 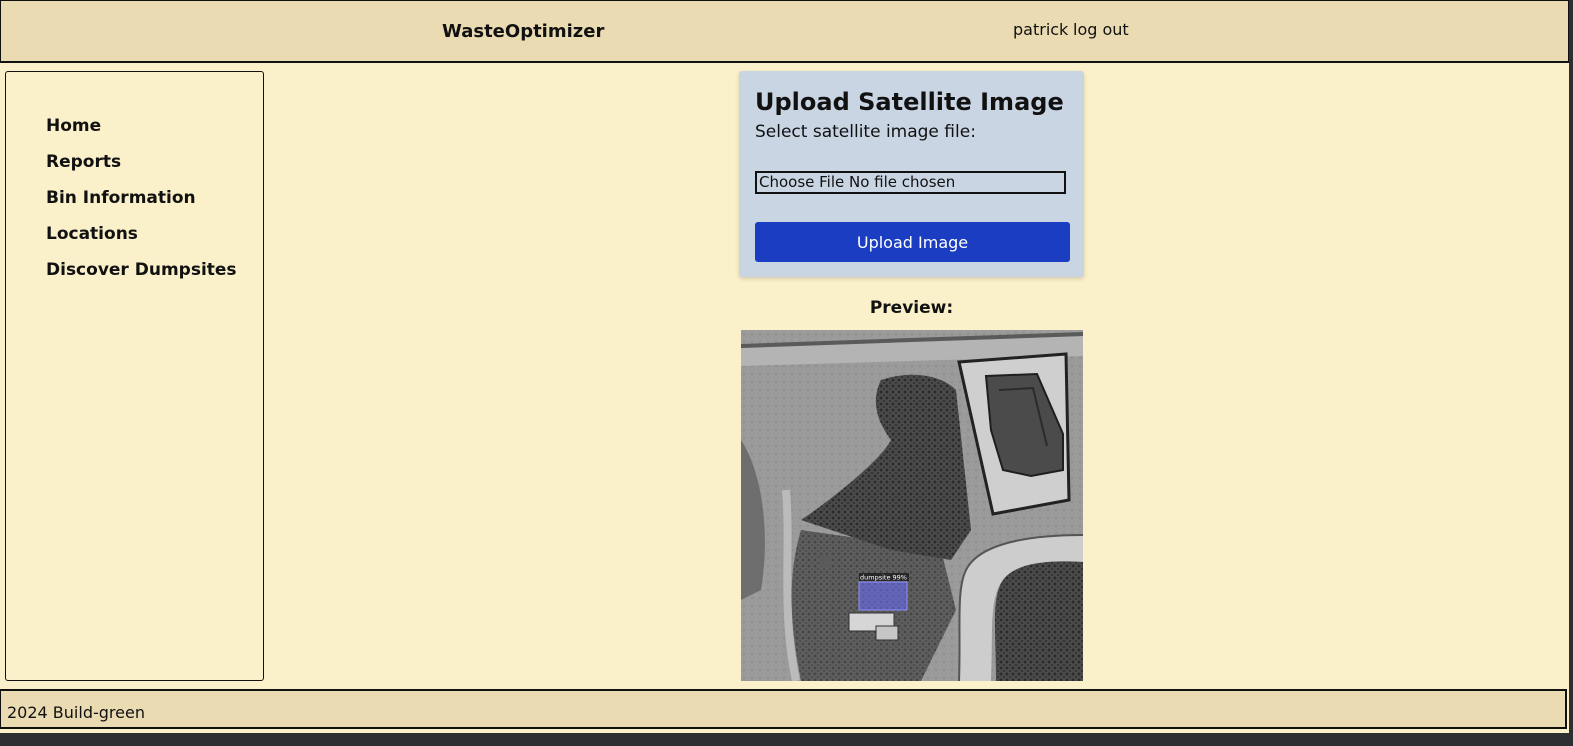 What do you see at coordinates (1101, 29) in the screenshot?
I see `logout-link: log out` at bounding box center [1101, 29].